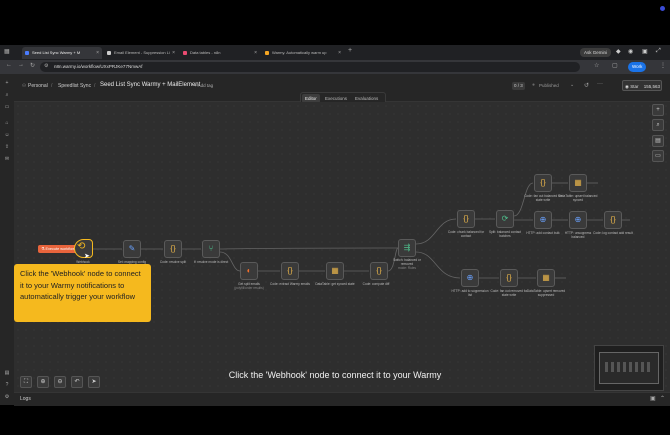 The height and width of the screenshot is (435, 670). I want to click on http-add-suppression-node: ⊕, so click(470, 278).